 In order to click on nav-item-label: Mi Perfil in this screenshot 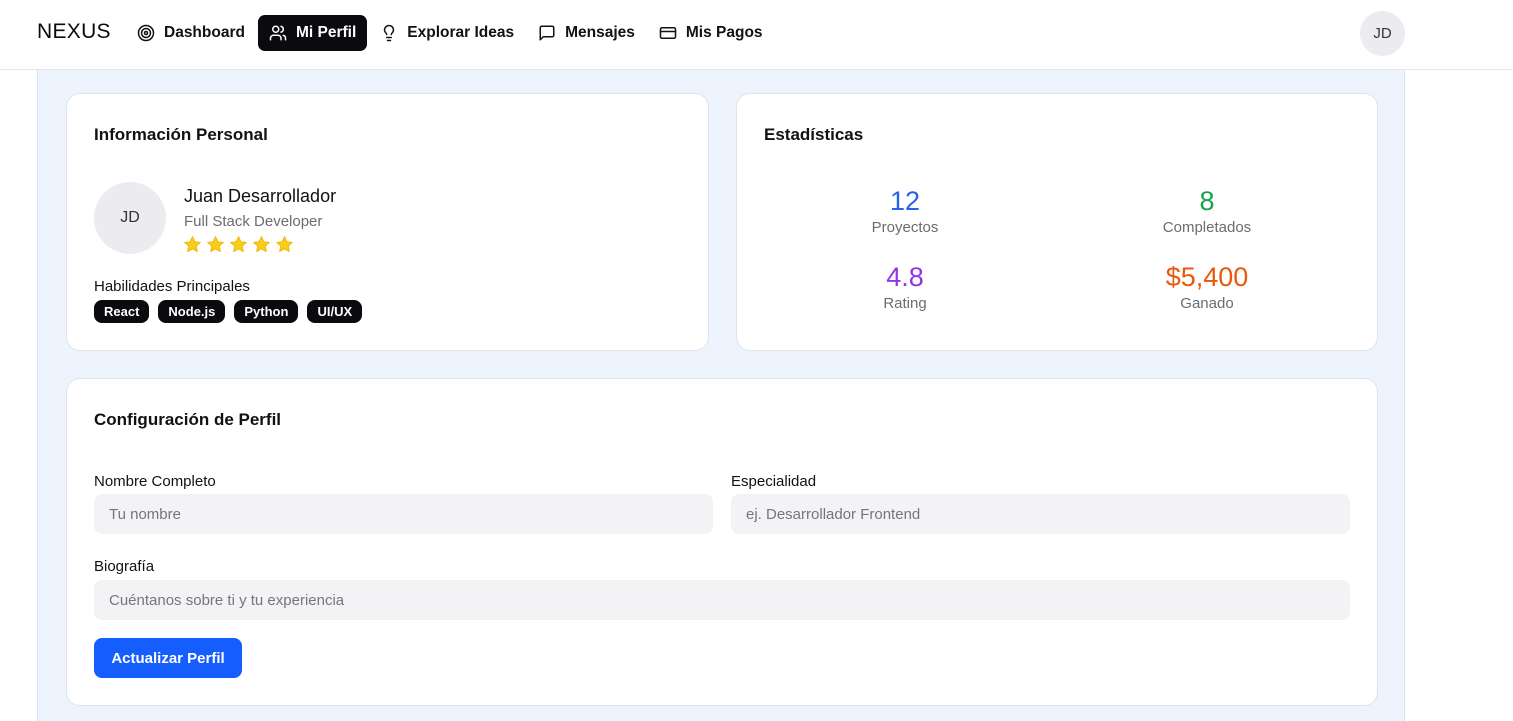, I will do `click(326, 32)`.